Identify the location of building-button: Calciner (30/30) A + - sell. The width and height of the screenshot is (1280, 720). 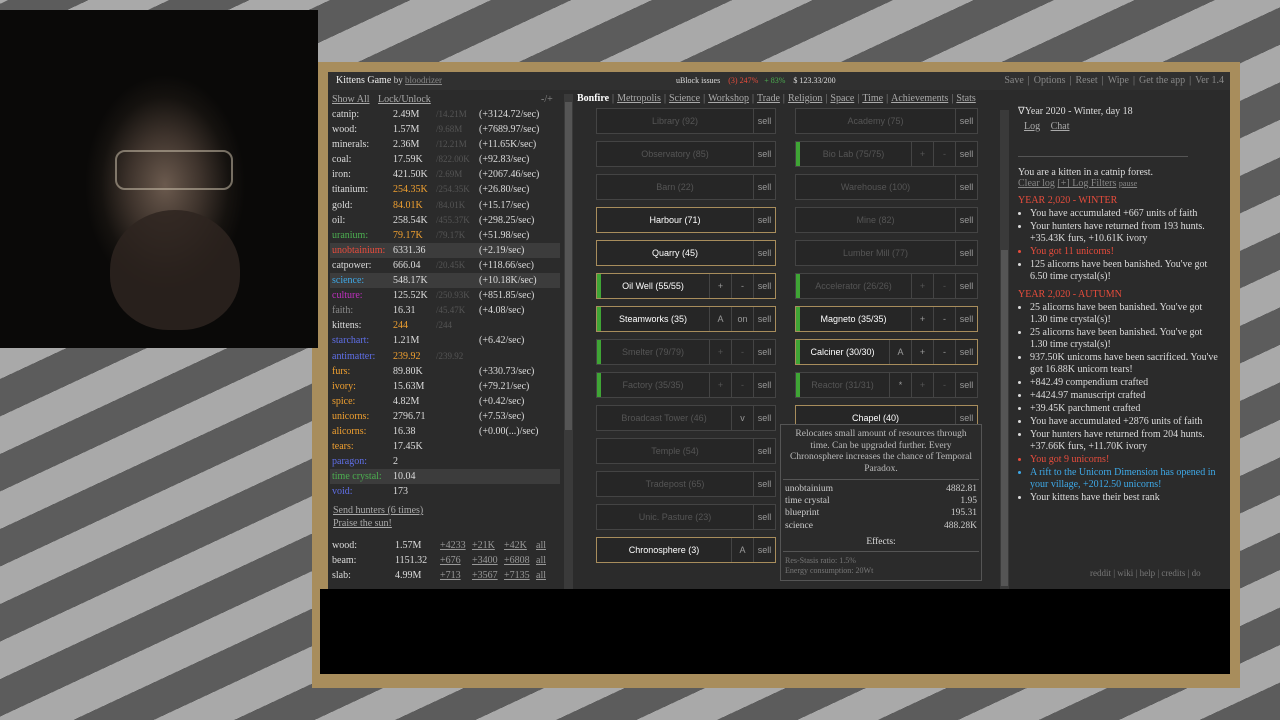
(886, 352).